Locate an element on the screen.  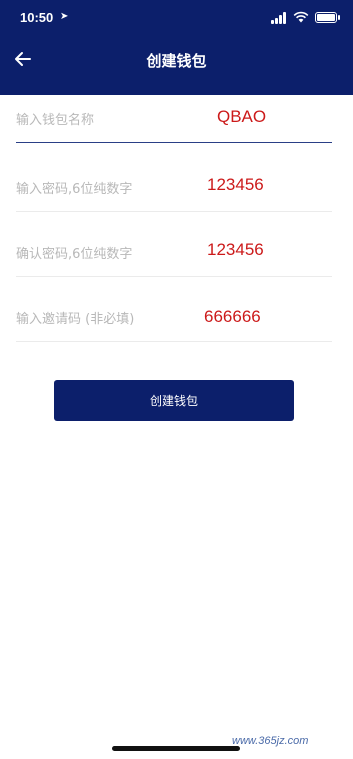
confirm-password-input is located at coordinates (106, 254).